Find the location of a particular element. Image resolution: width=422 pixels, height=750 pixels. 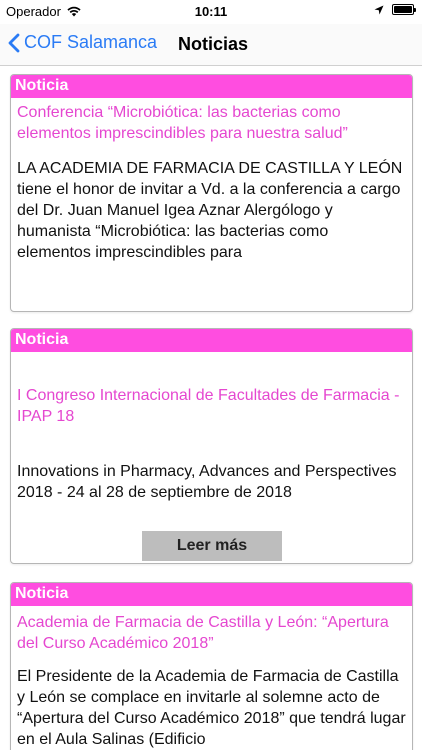

chevron-left-icon is located at coordinates (14, 42).